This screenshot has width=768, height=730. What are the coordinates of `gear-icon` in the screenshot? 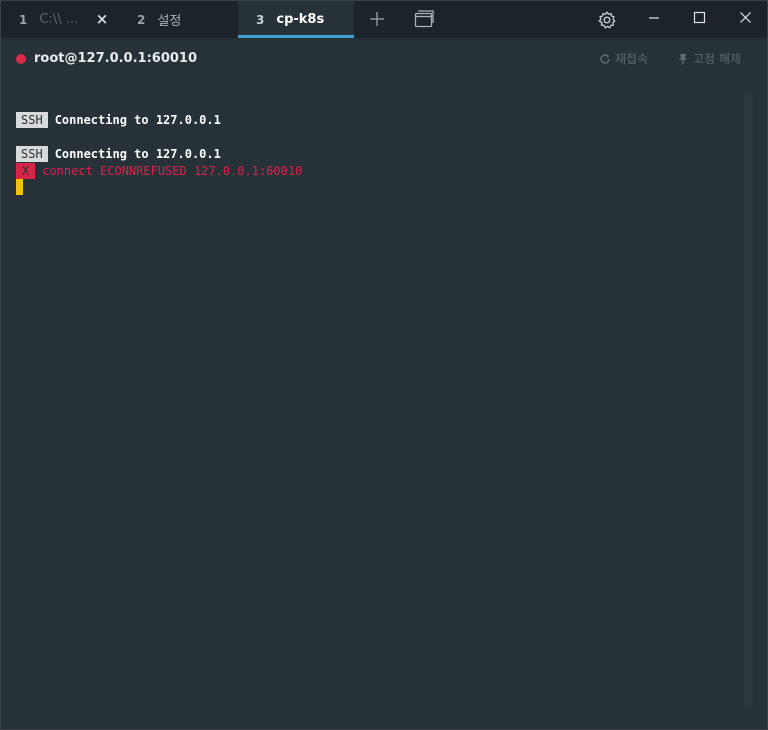 It's located at (607, 20).